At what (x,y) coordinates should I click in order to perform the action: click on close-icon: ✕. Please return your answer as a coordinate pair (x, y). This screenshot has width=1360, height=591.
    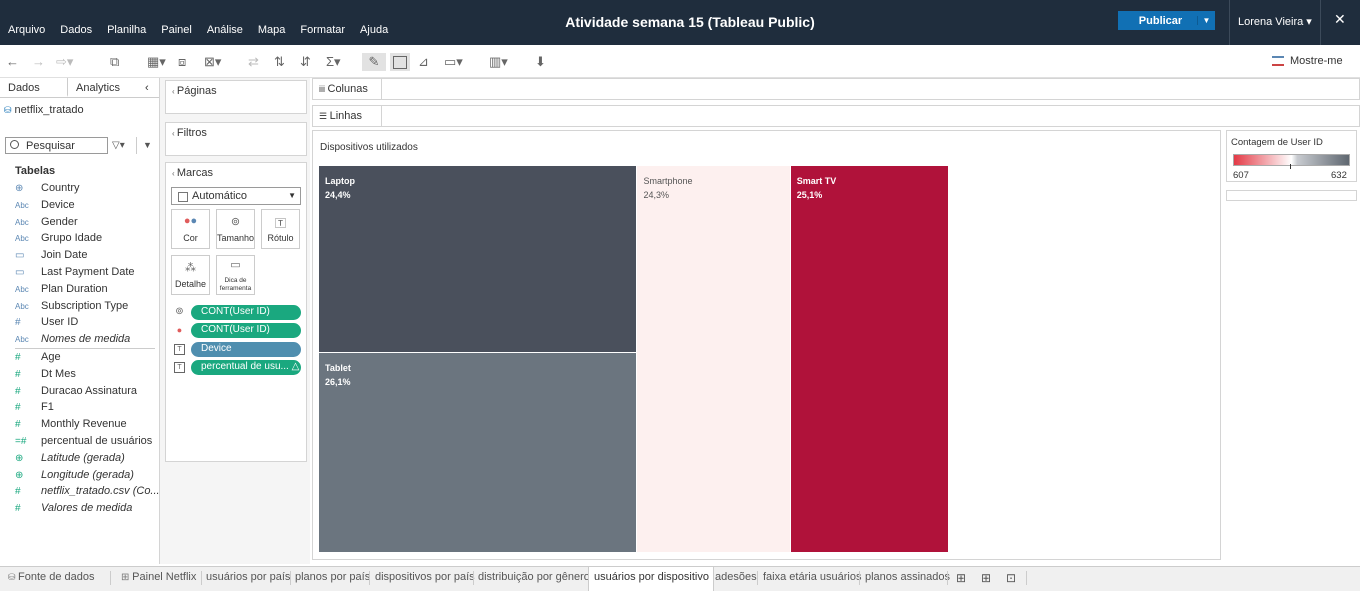
    Looking at the image, I should click on (1340, 19).